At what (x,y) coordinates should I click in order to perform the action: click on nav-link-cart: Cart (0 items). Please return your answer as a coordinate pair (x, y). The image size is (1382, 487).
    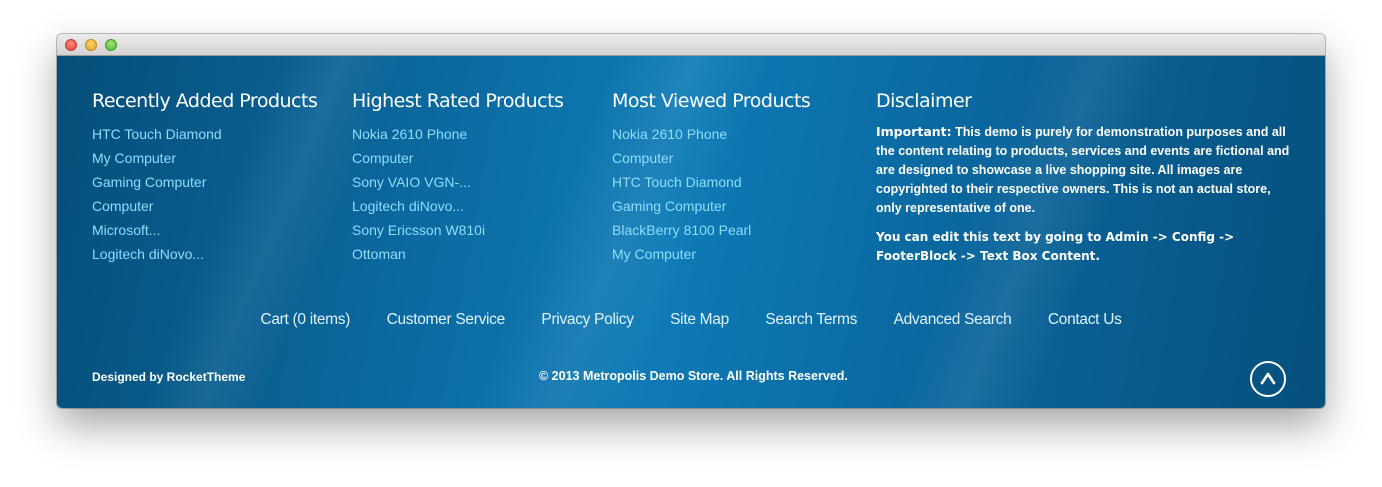
    Looking at the image, I should click on (305, 320).